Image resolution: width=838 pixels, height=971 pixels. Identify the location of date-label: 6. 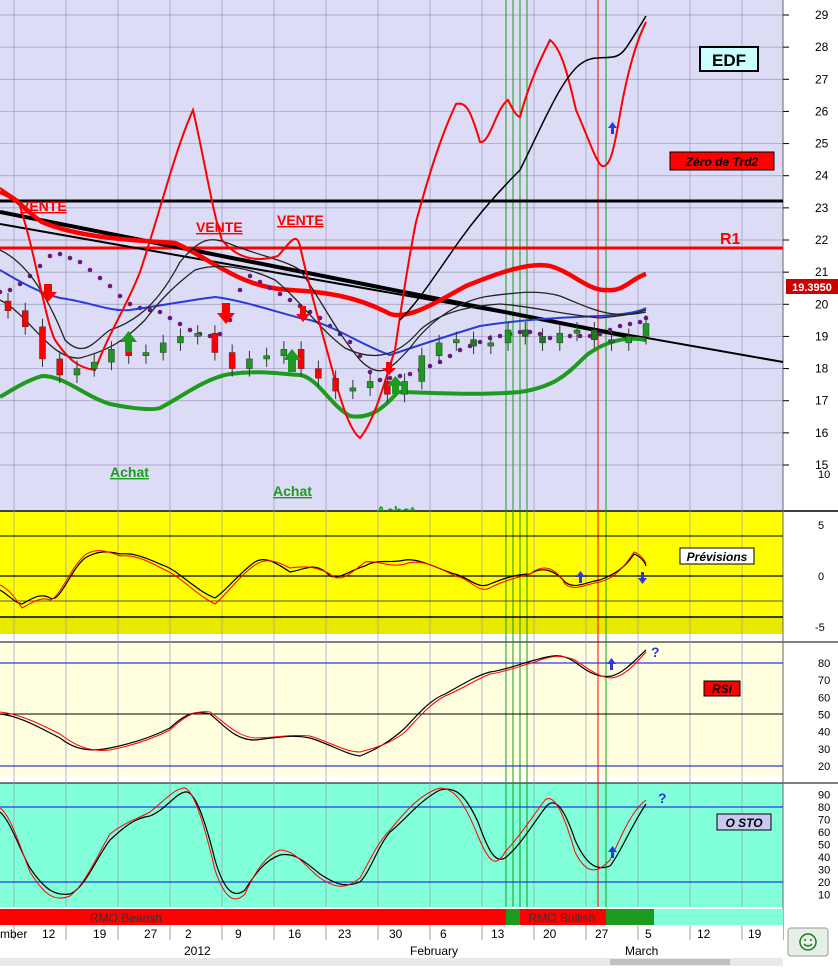
(443, 934).